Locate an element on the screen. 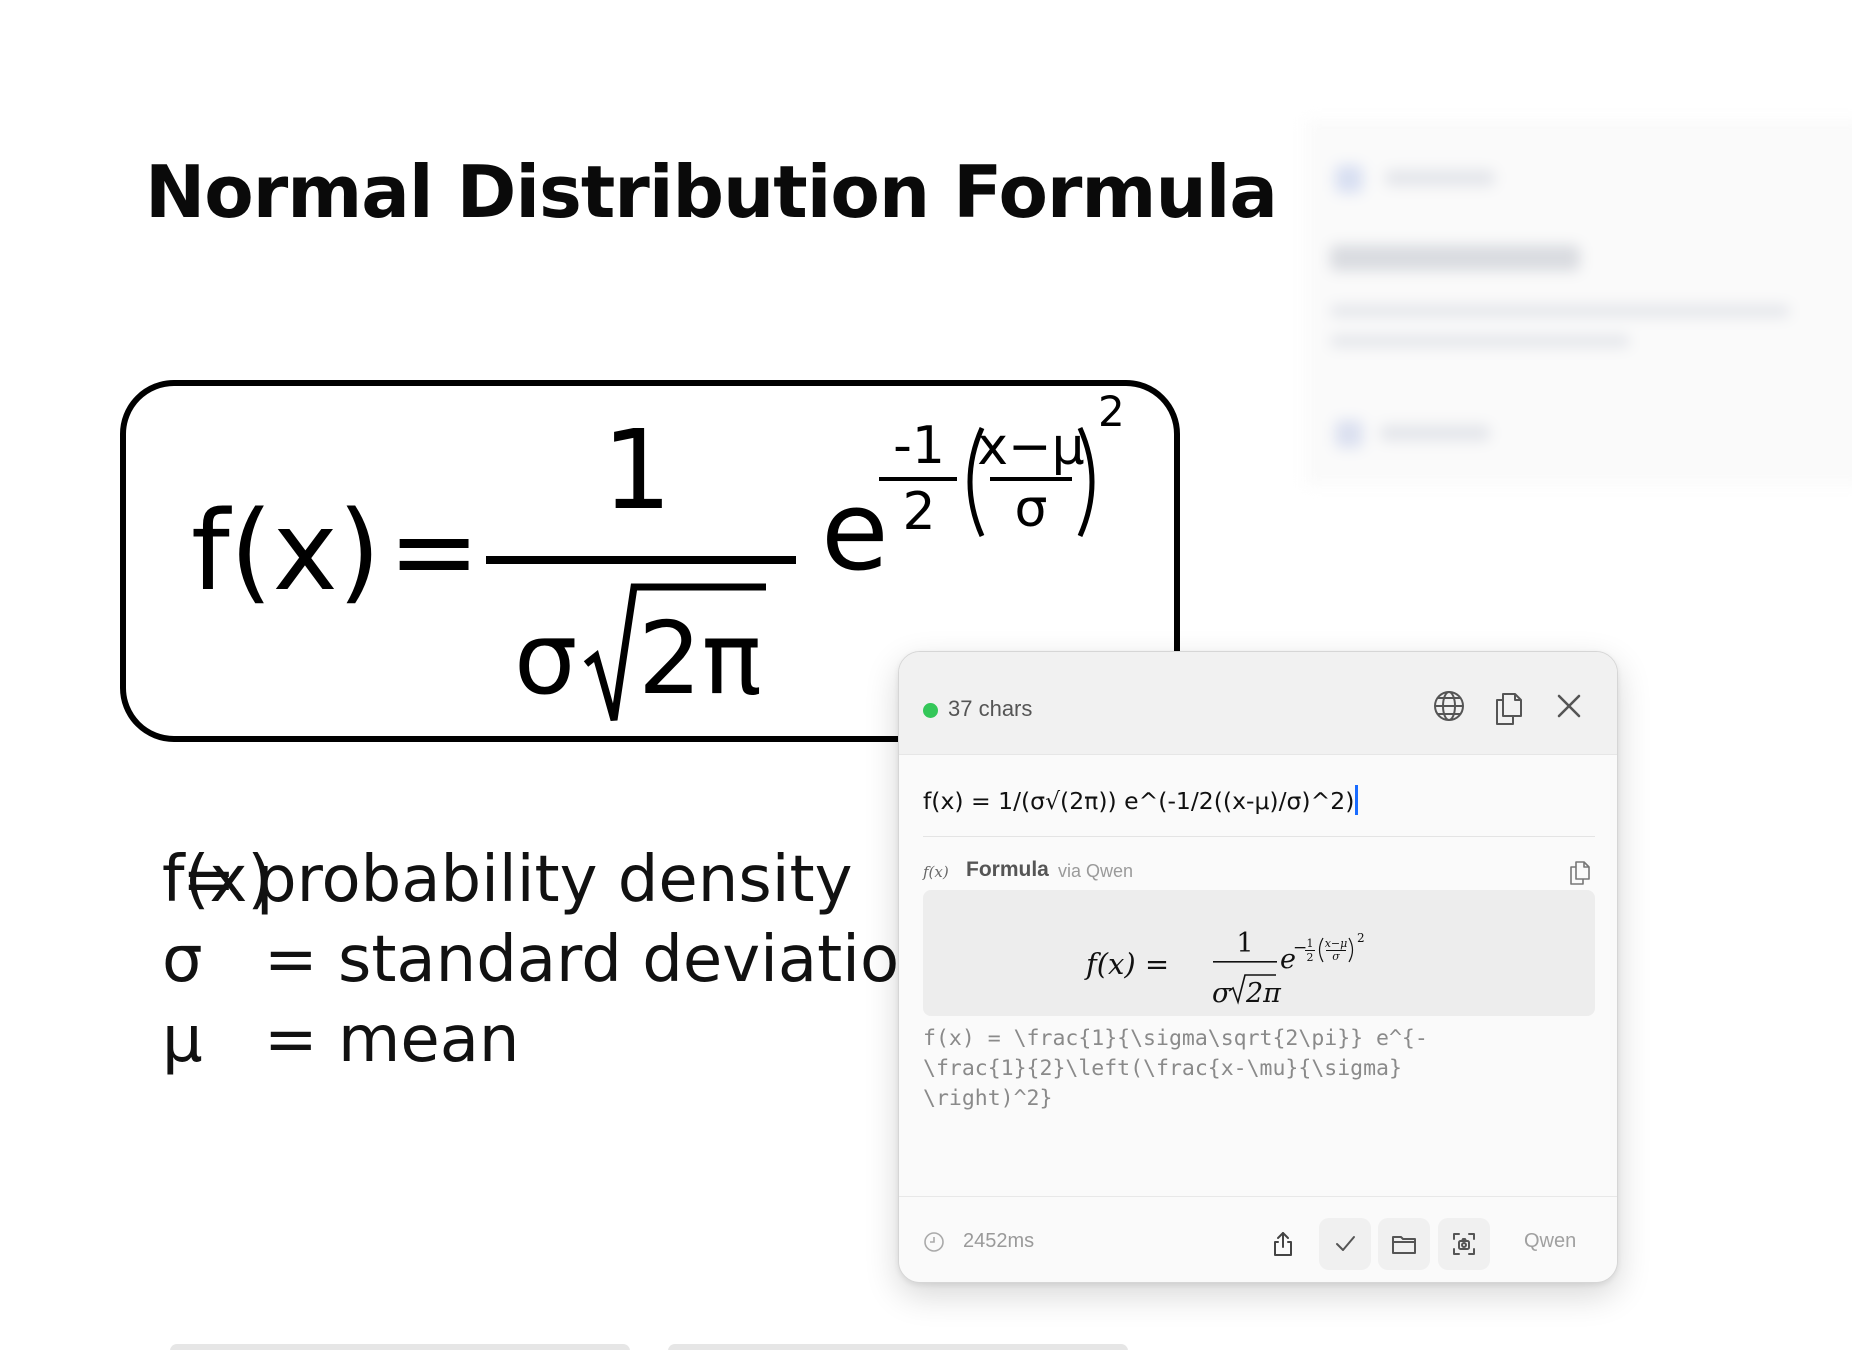 The width and height of the screenshot is (1852, 1350). divider is located at coordinates (1259, 836).